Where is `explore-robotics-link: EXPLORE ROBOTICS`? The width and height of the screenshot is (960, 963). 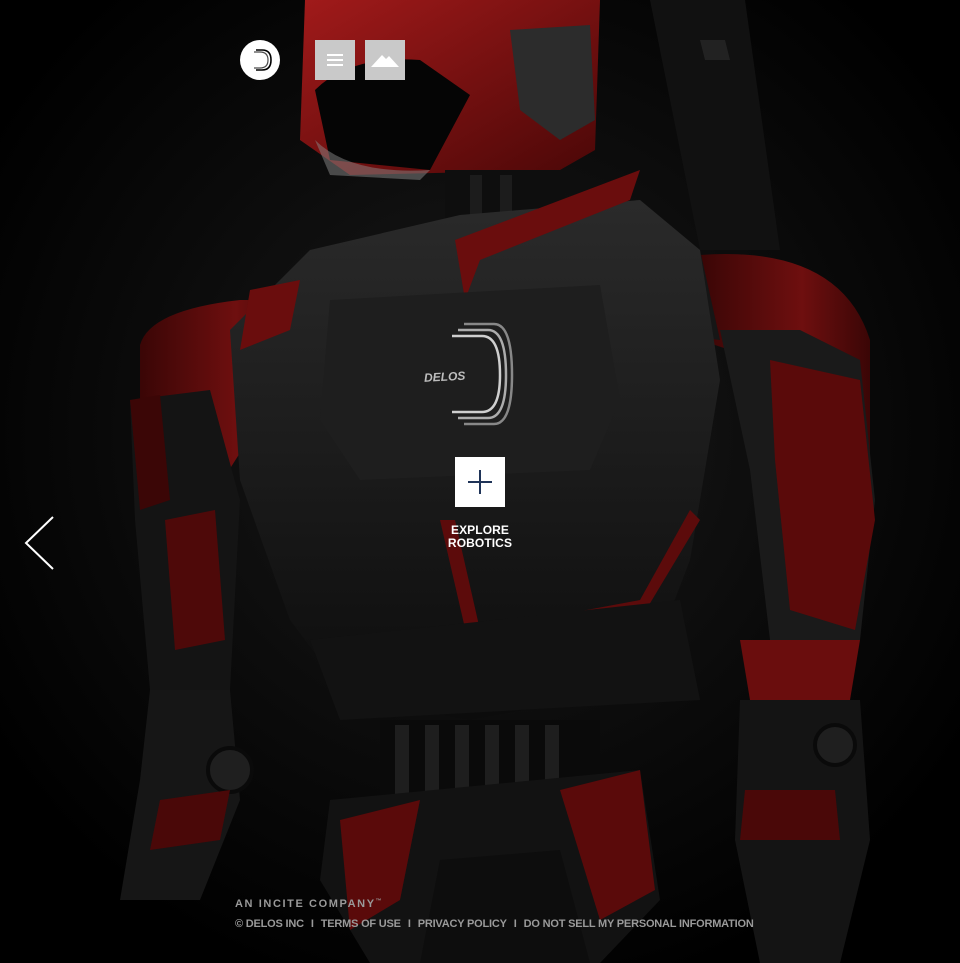
explore-robotics-link: EXPLORE ROBOTICS is located at coordinates (480, 537).